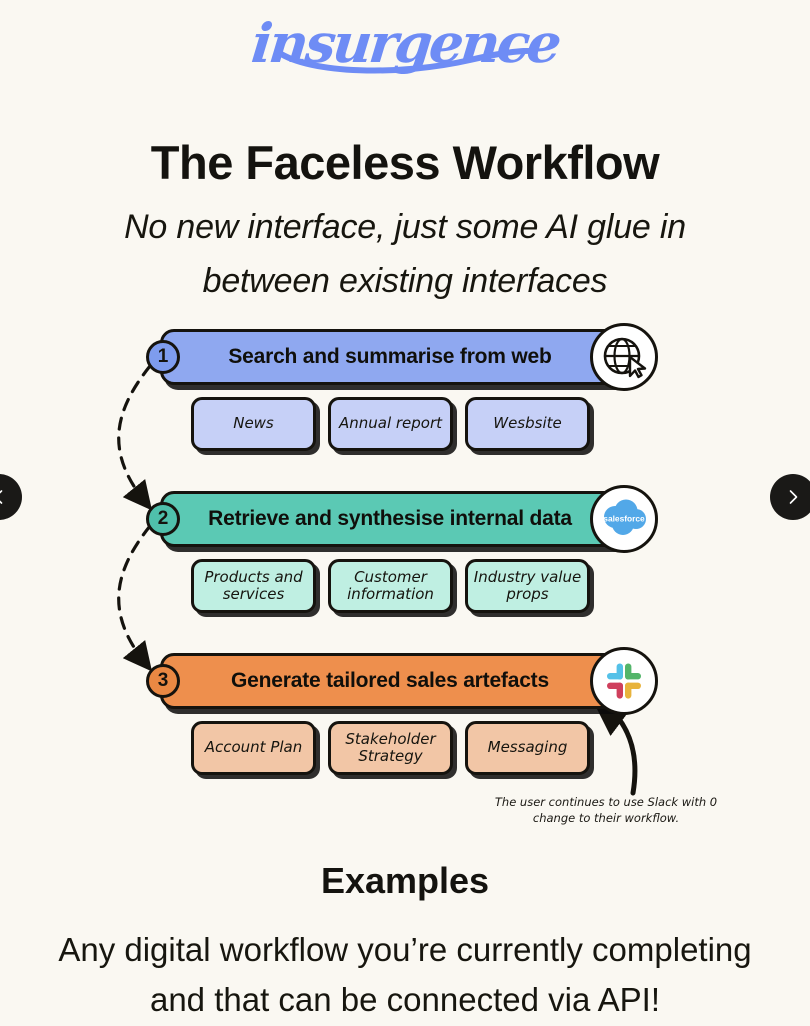  I want to click on step-3-number: 3, so click(163, 680).